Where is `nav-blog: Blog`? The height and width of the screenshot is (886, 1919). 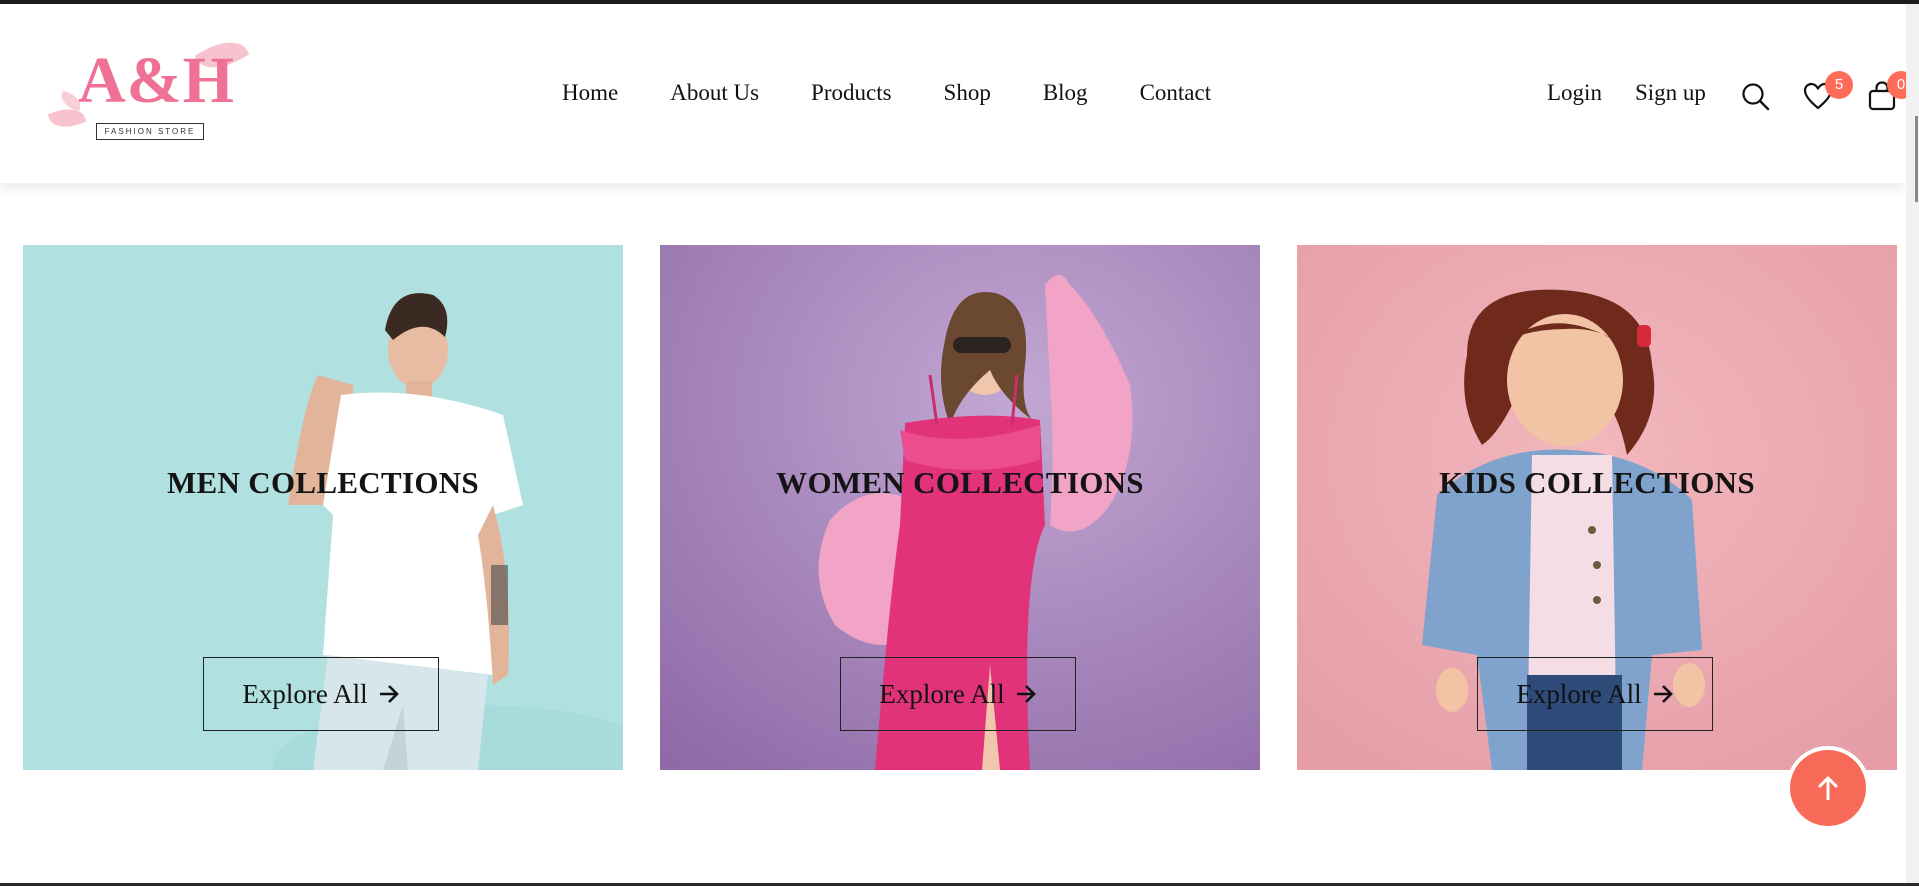 nav-blog: Blog is located at coordinates (1065, 93).